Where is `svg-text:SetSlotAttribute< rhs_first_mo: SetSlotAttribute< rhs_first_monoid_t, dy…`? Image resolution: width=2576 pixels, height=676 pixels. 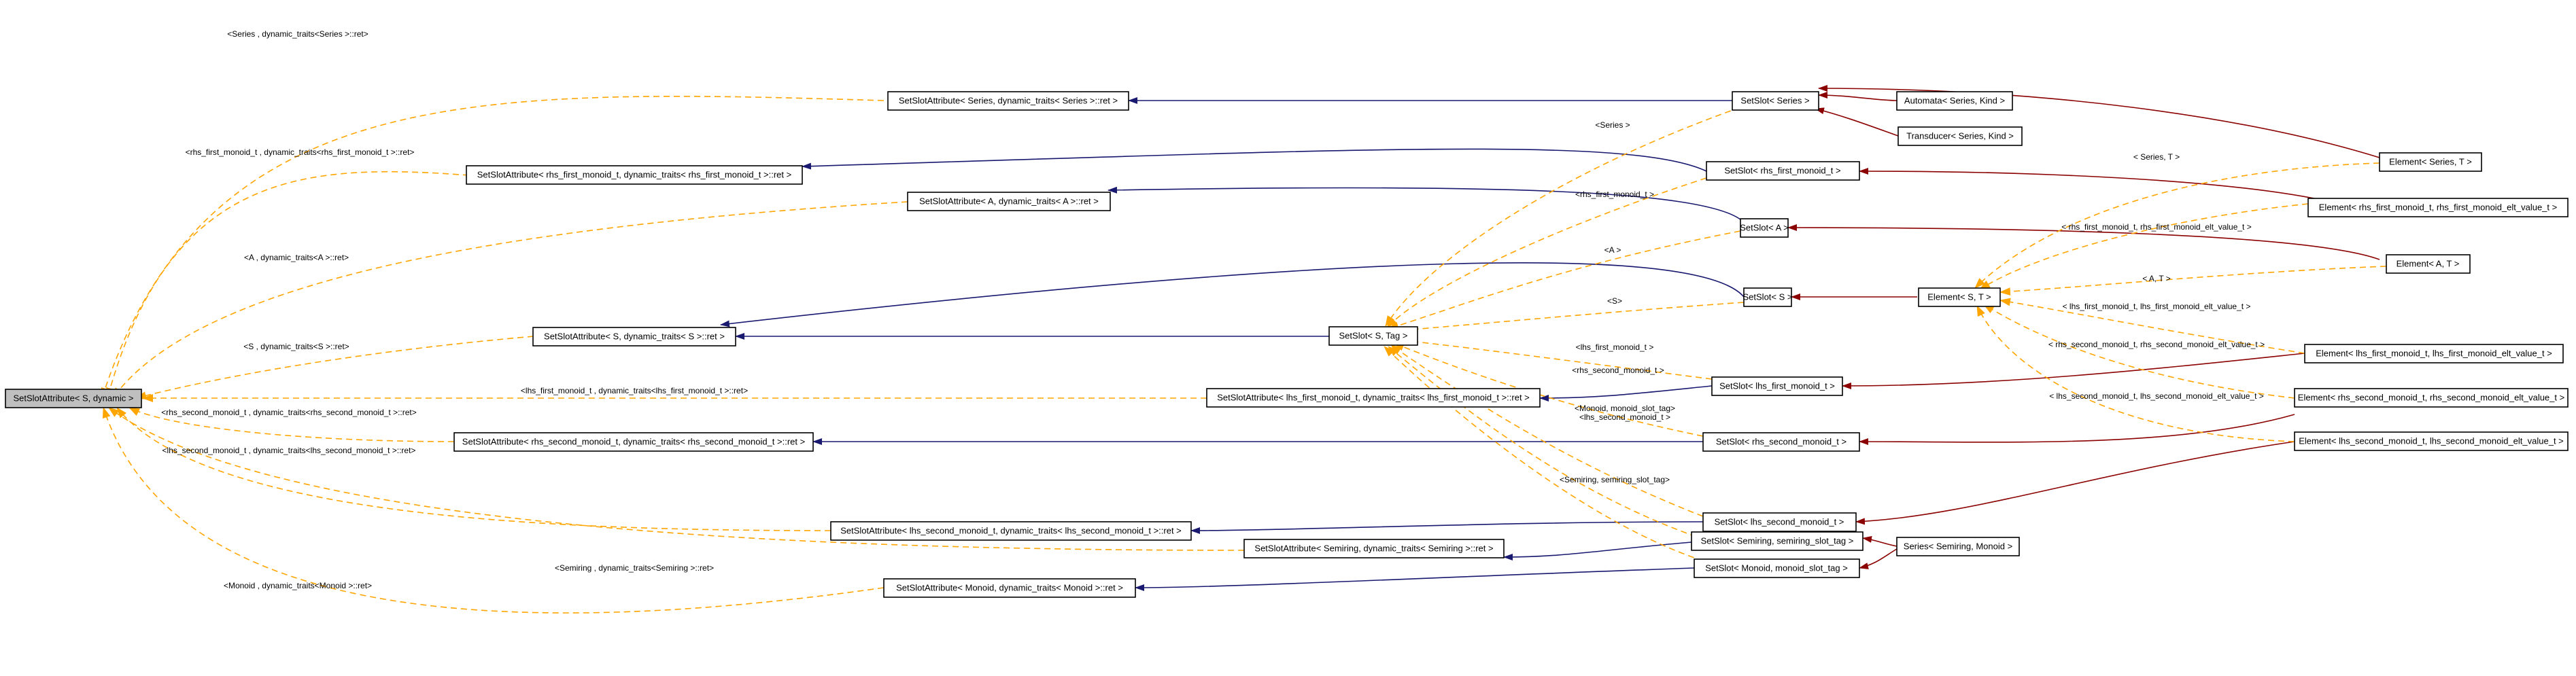 svg-text:SetSlotAttribute< rhs_first_mo: SetSlotAttribute< rhs_first_monoid_t, dy… is located at coordinates (634, 174).